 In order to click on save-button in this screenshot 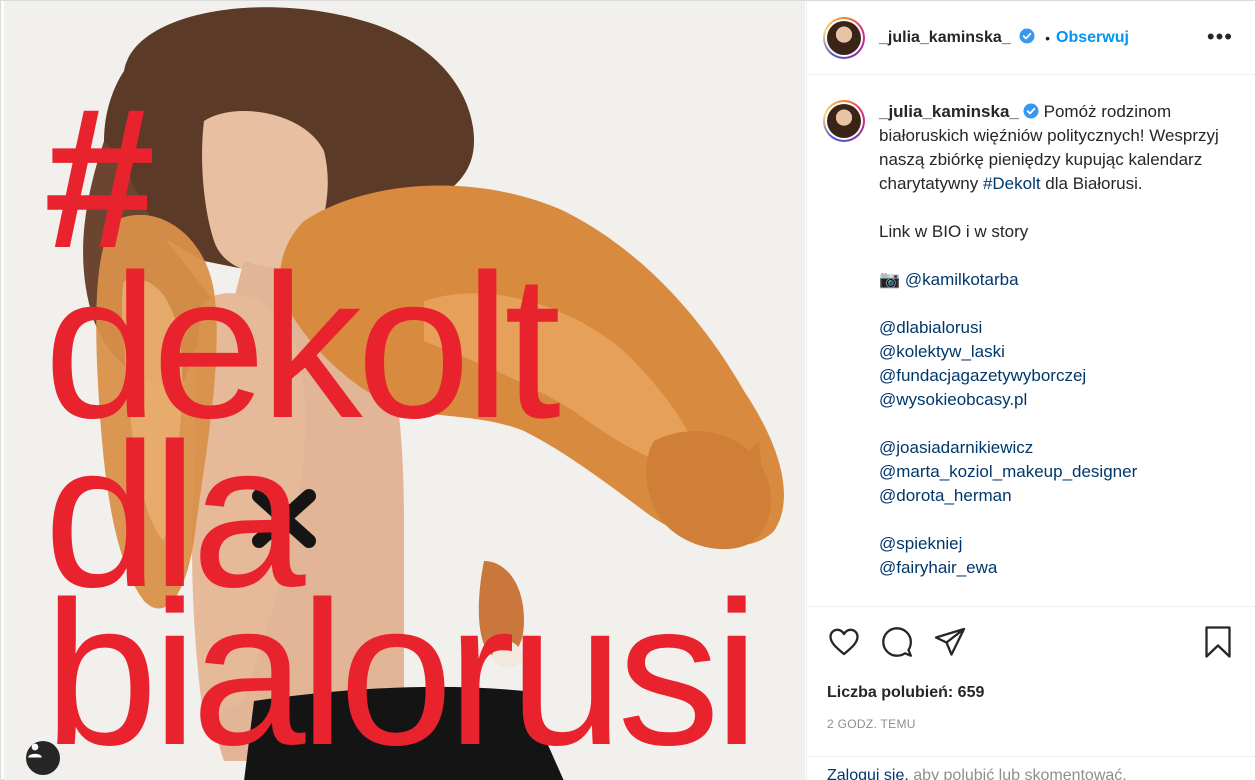, I will do `click(1218, 642)`.